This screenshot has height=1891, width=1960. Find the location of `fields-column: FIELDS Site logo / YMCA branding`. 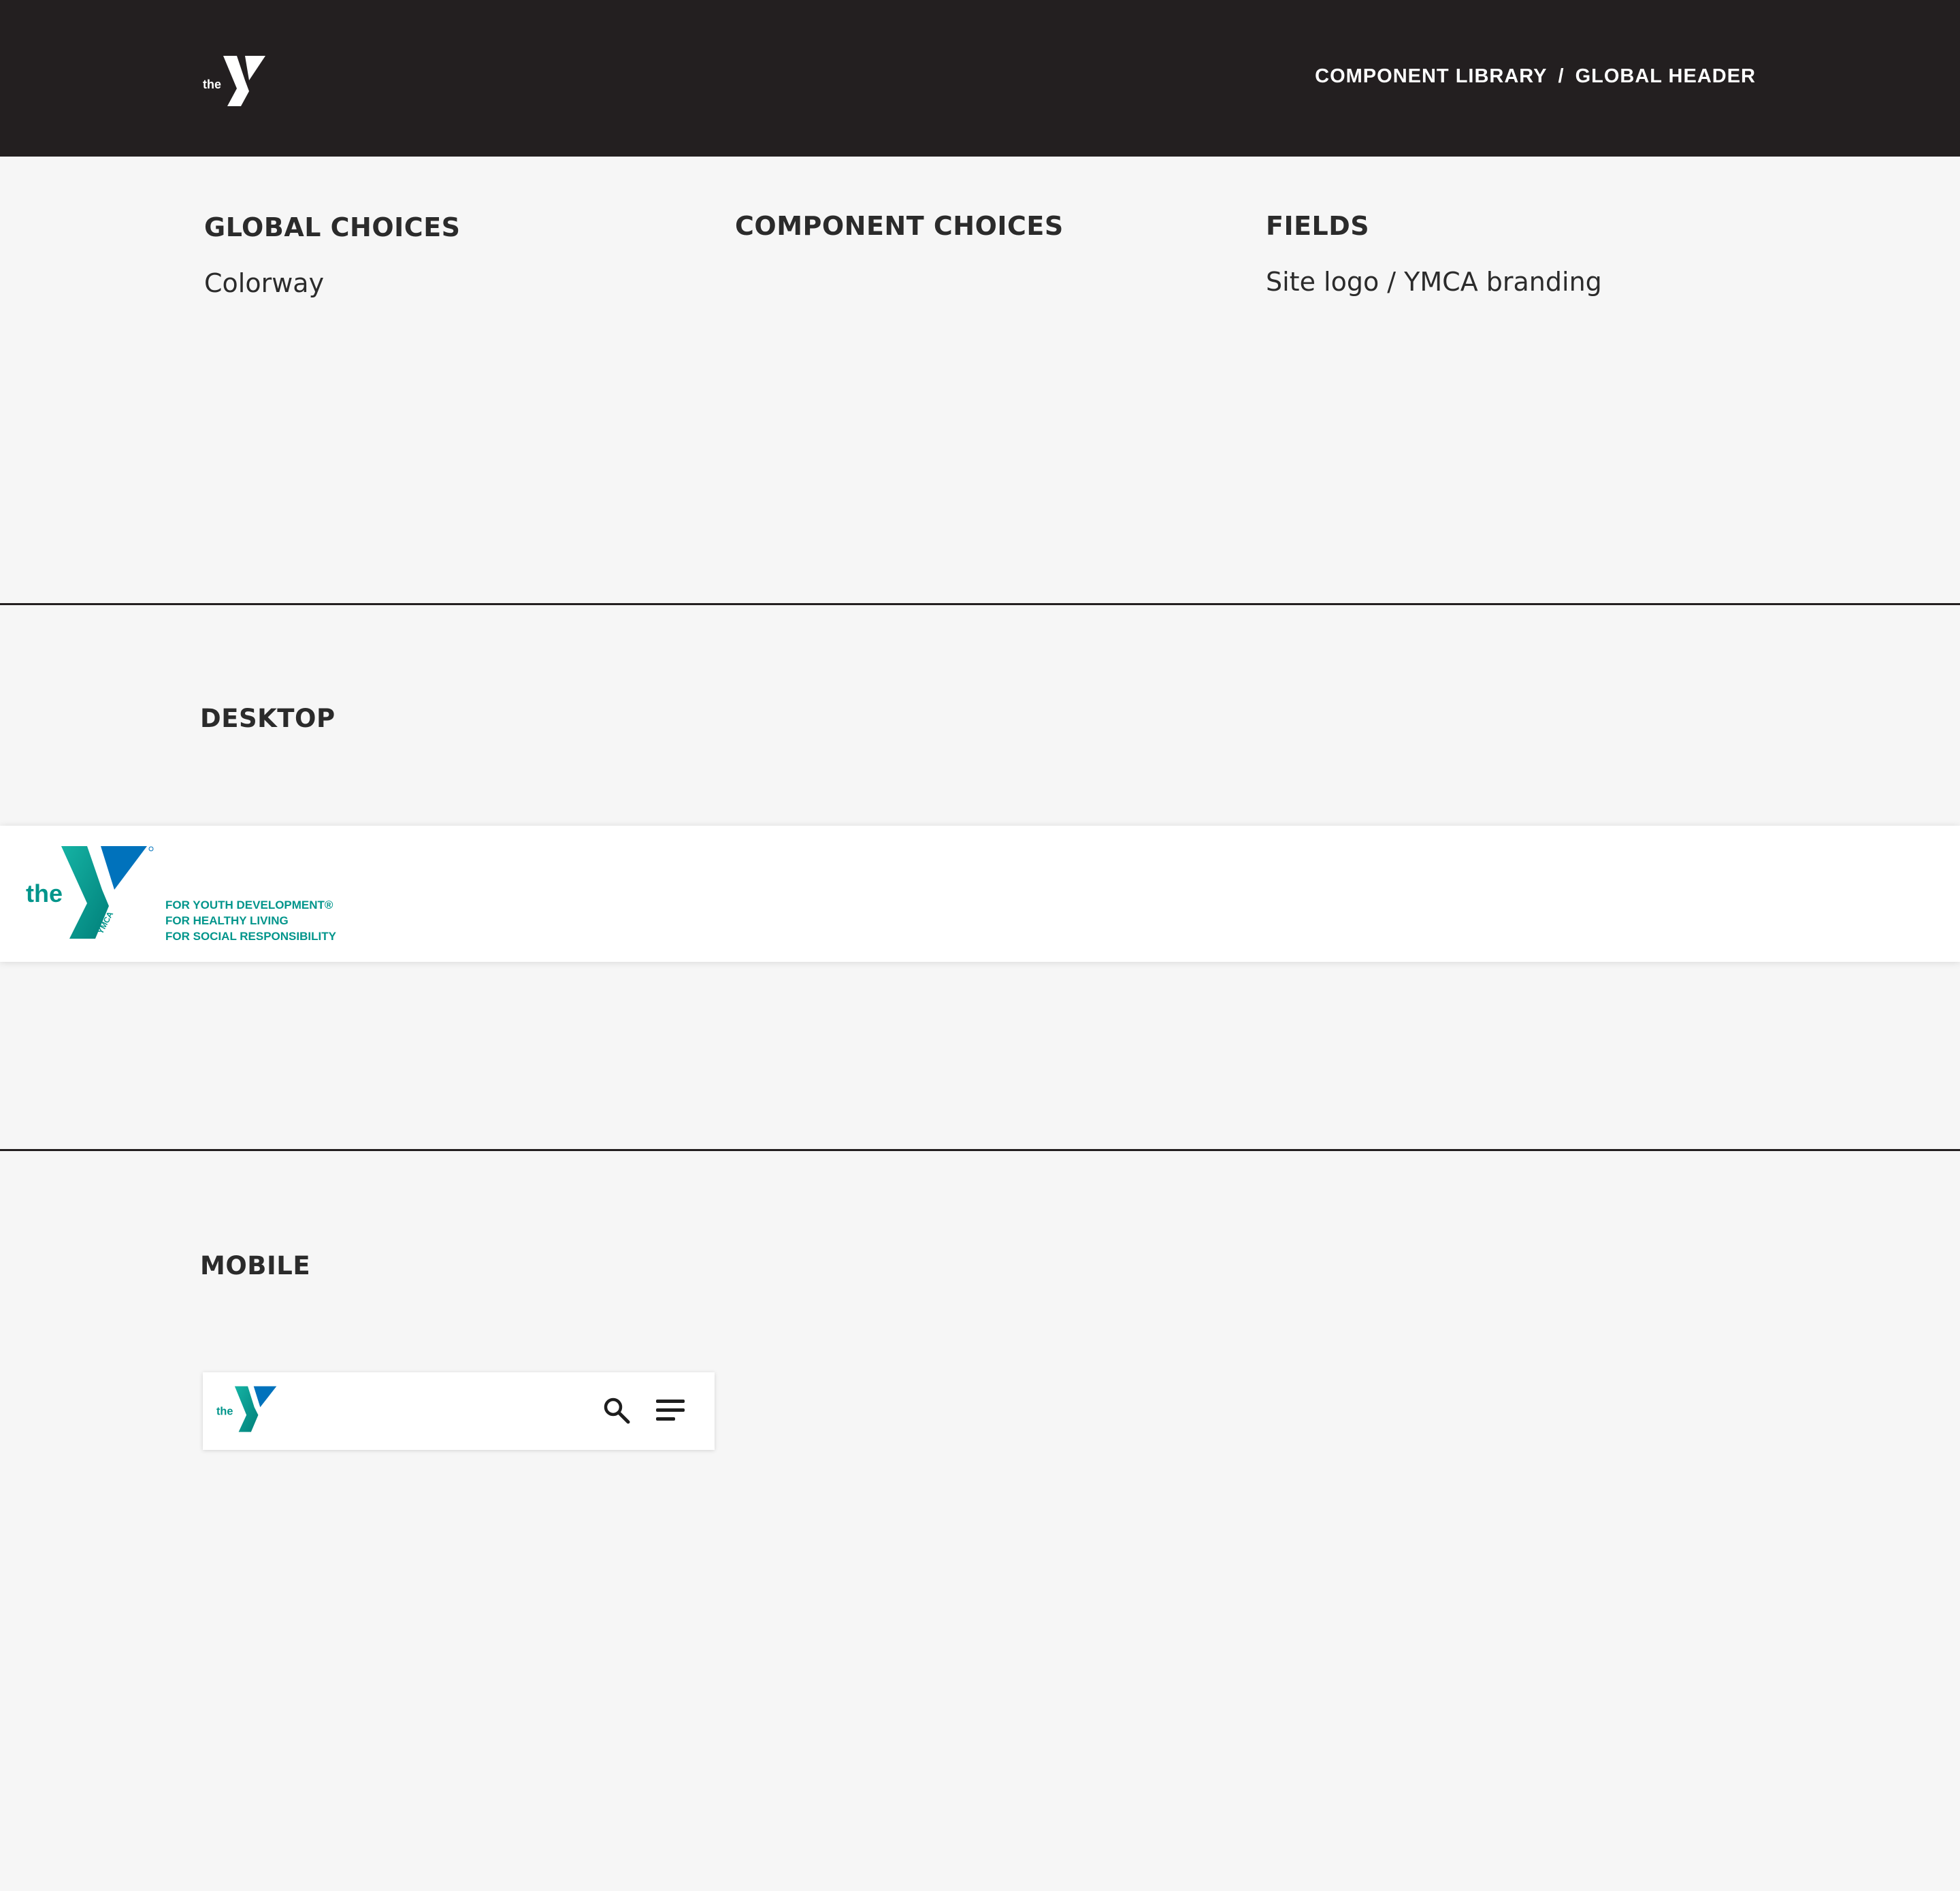

fields-column: FIELDS Site logo / YMCA branding is located at coordinates (1434, 254).